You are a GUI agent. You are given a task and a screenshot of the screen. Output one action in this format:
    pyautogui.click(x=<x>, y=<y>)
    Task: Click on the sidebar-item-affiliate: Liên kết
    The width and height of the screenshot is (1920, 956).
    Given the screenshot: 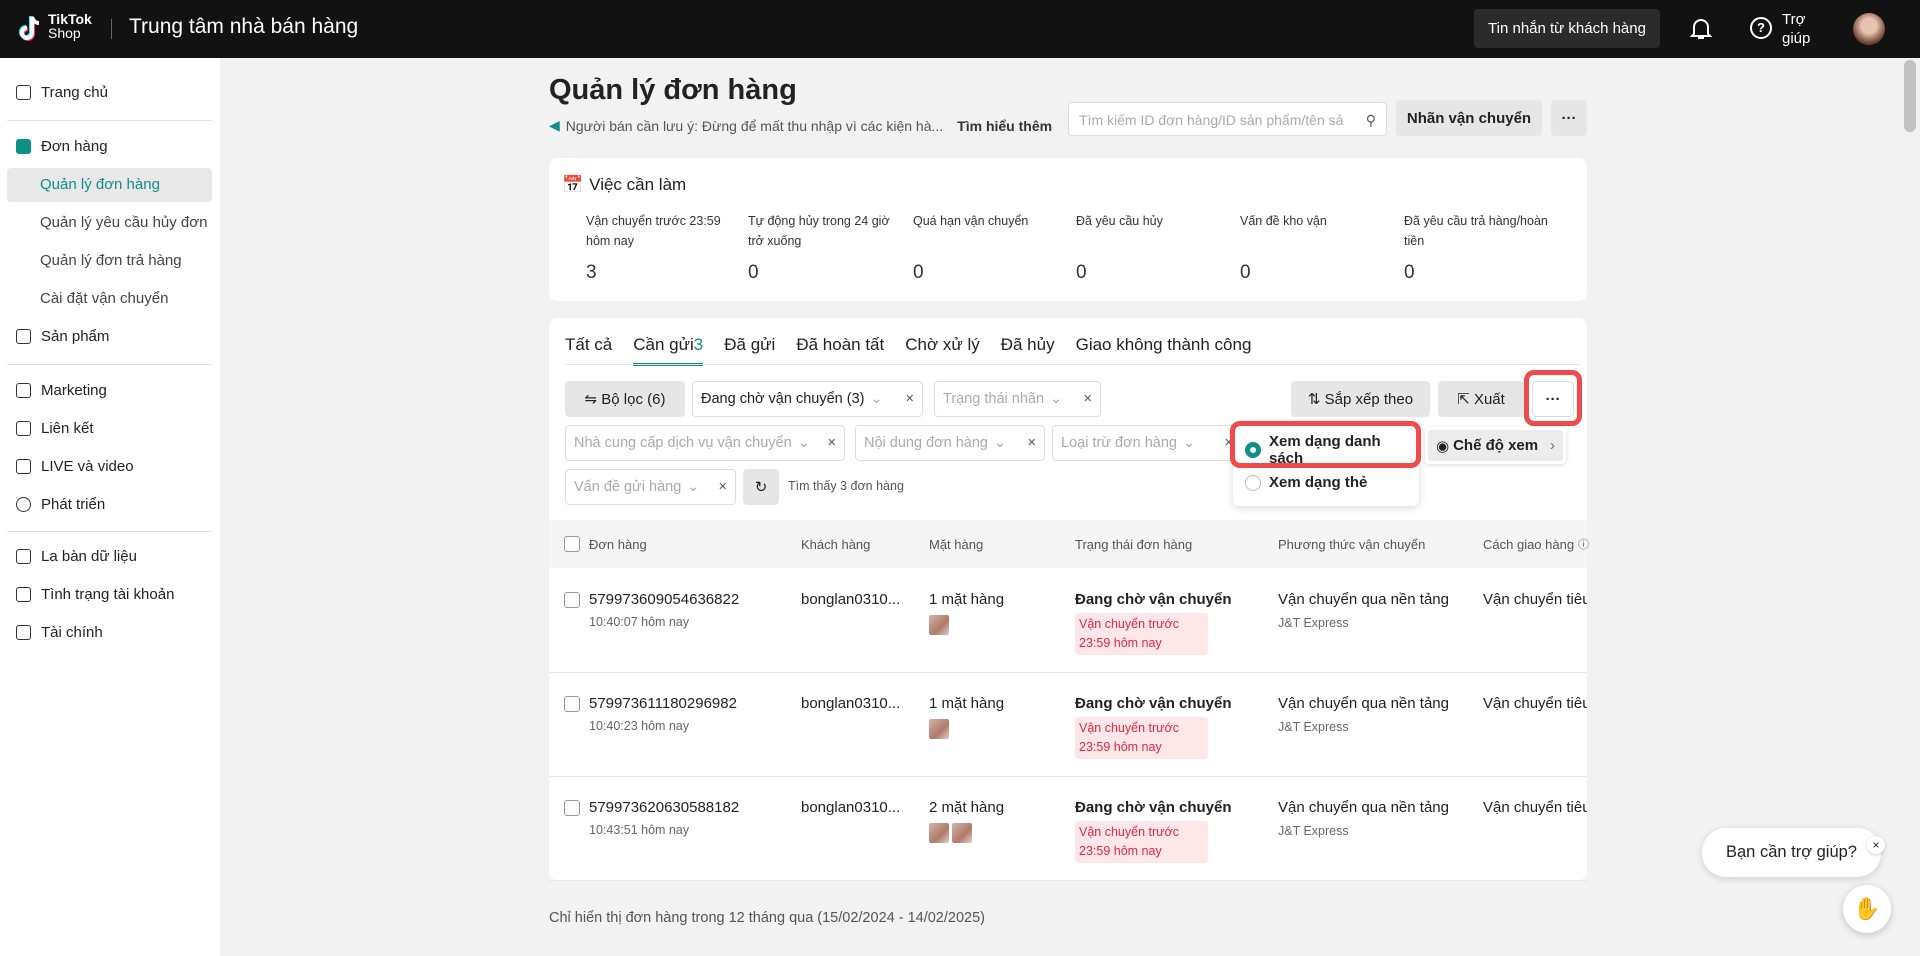 What is the action you would take?
    pyautogui.click(x=55, y=428)
    